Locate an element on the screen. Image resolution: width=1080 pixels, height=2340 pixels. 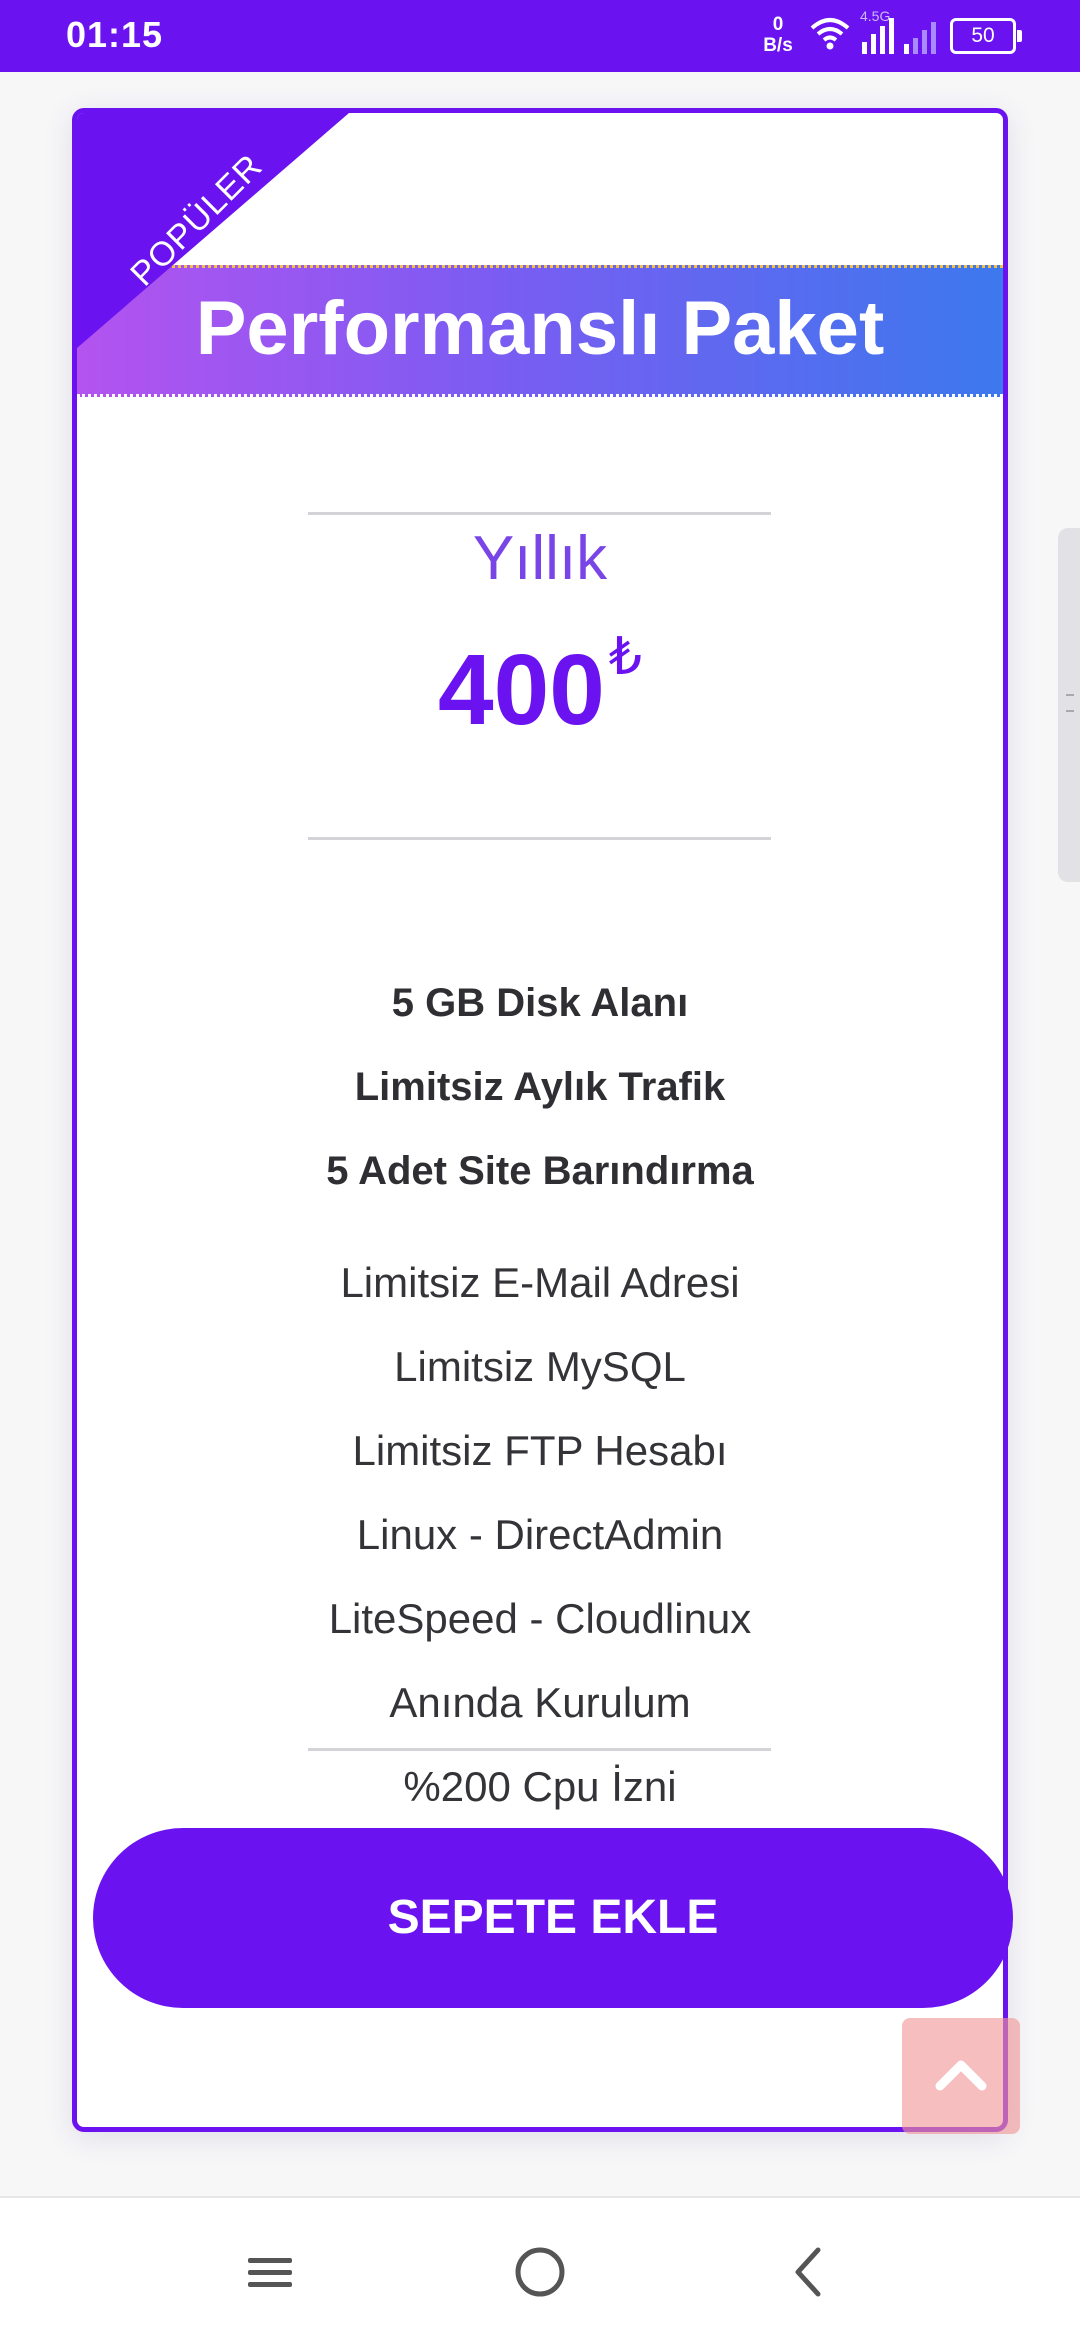
add-to-cart-button: SEPETE EKLE is located at coordinates (553, 1918).